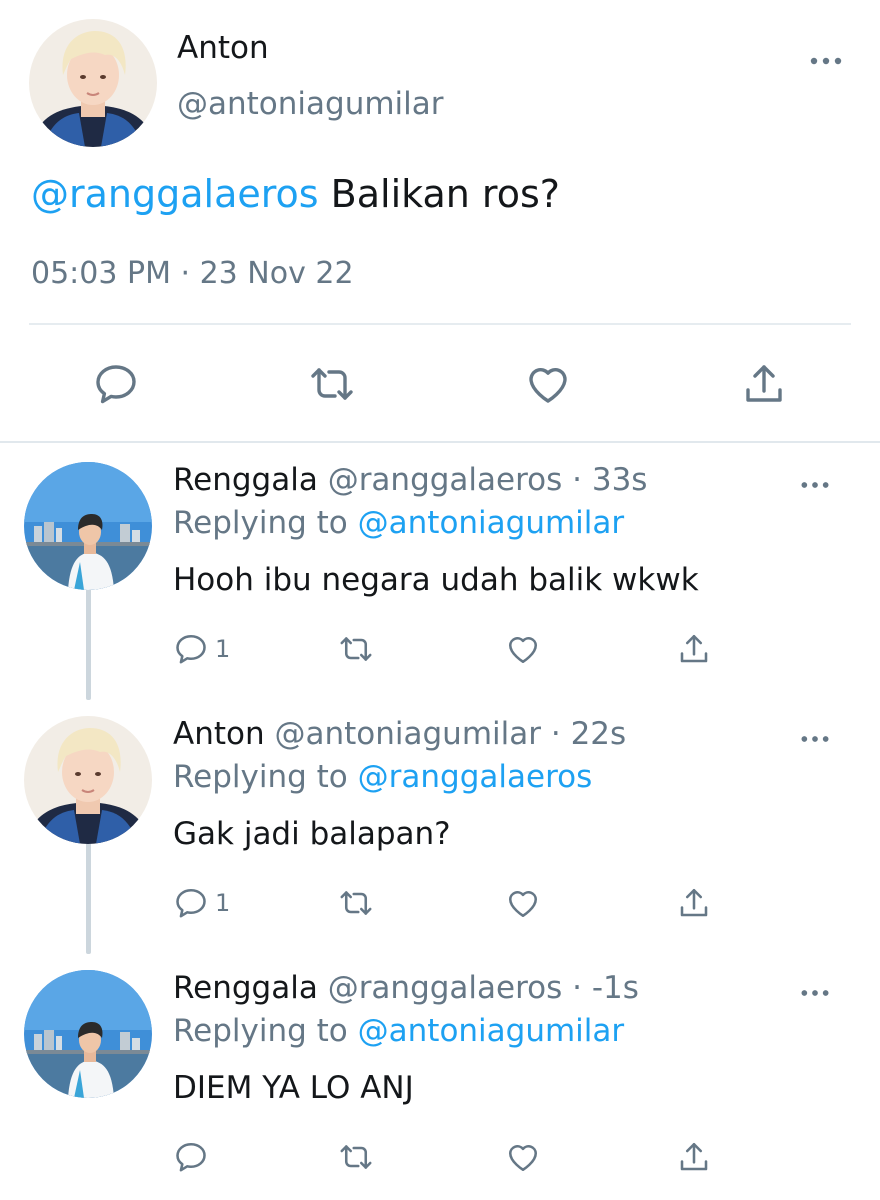 This screenshot has height=1200, width=880. I want to click on tweet-body: Balikan ros?, so click(439, 194).